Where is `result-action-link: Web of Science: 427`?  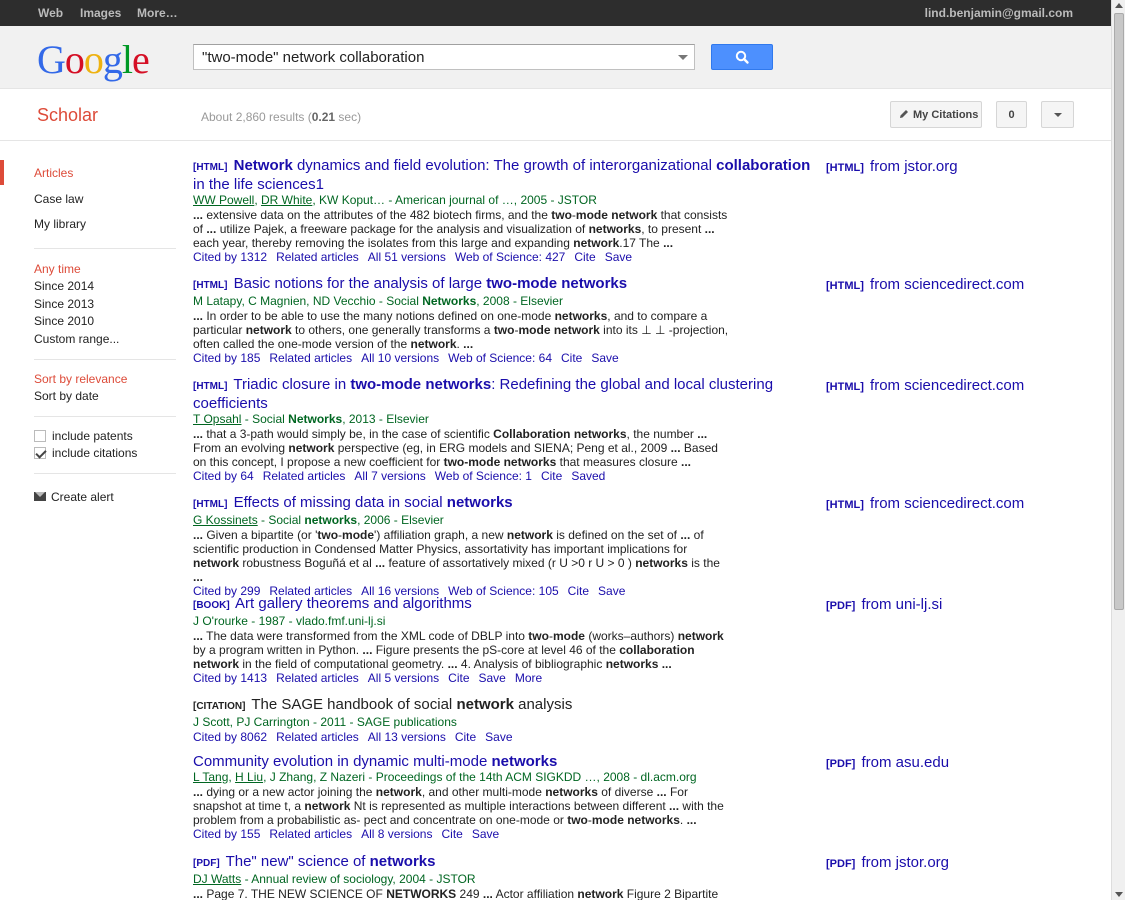
result-action-link: Web of Science: 427 is located at coordinates (510, 257).